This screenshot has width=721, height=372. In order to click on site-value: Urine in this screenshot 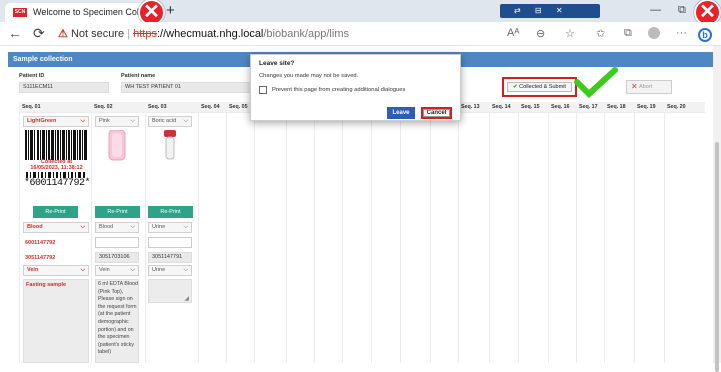, I will do `click(159, 270)`.